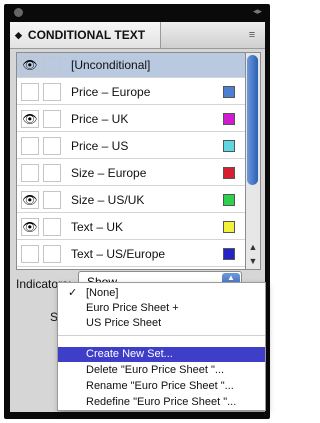  Describe the element at coordinates (100, 119) in the screenshot. I see `condition-label: Price – UK` at that location.